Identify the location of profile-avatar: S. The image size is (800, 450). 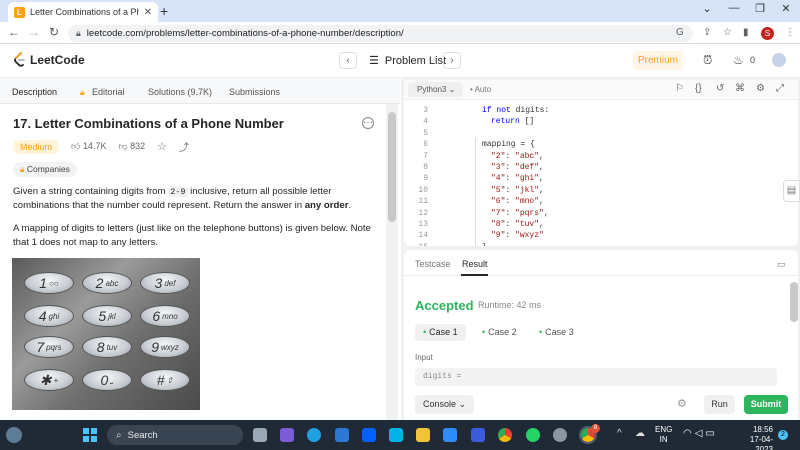
(767, 33).